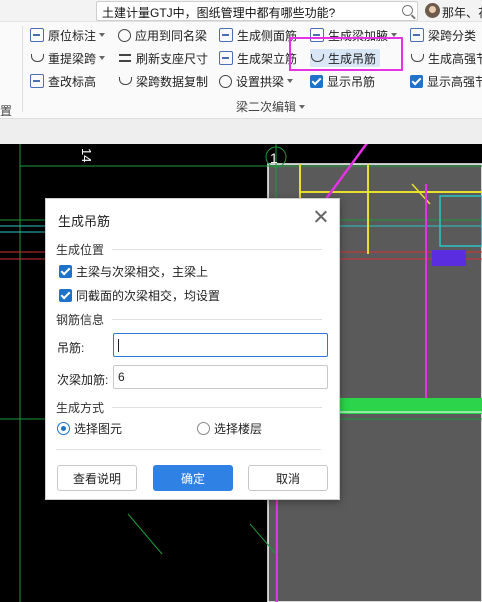  I want to click on annotation-highlight-box, so click(346, 54).